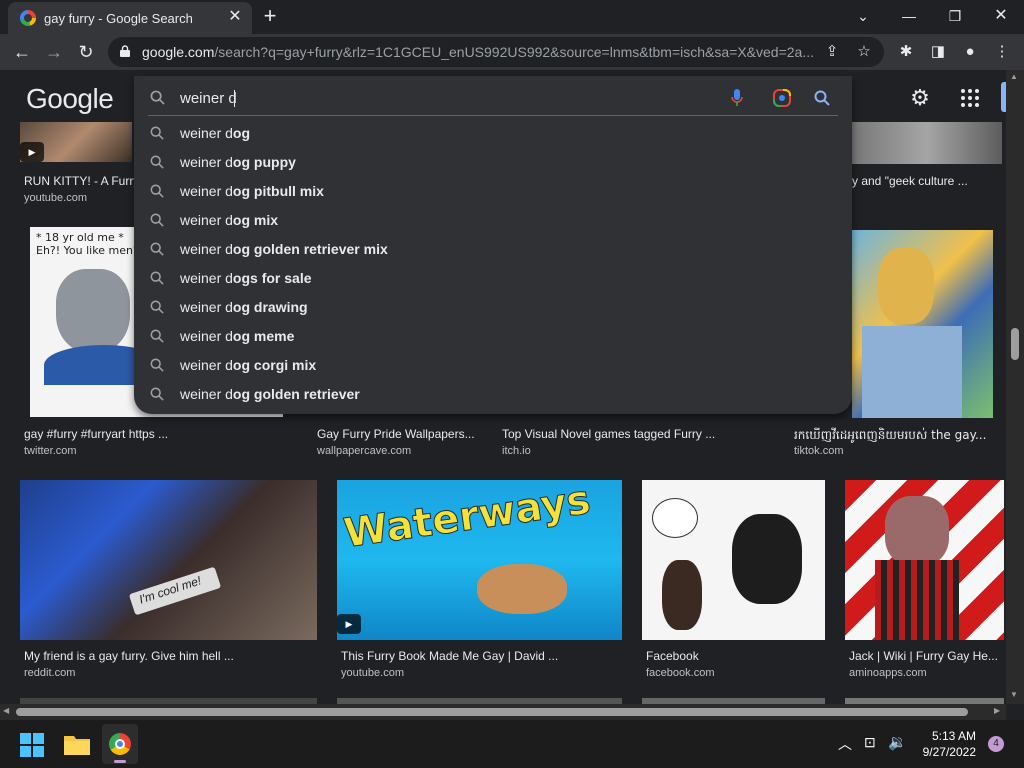  Describe the element at coordinates (512, 17) in the screenshot. I see `title-bar: gay furry - Google Search ✕ + ⌄ — ❐ ✕` at that location.